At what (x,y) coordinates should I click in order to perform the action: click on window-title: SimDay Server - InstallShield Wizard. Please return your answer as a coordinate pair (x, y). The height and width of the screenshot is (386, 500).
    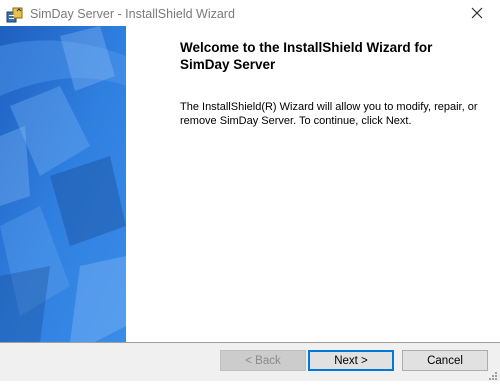
    Looking at the image, I should click on (132, 14).